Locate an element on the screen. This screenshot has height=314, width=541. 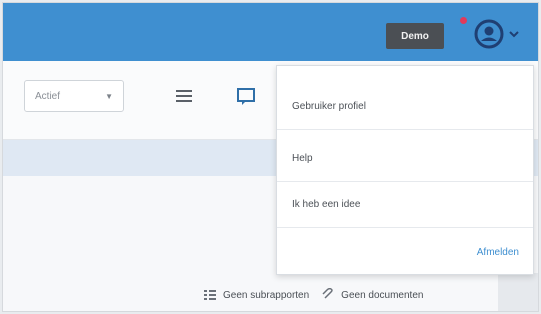
notification-dot is located at coordinates (463, 20).